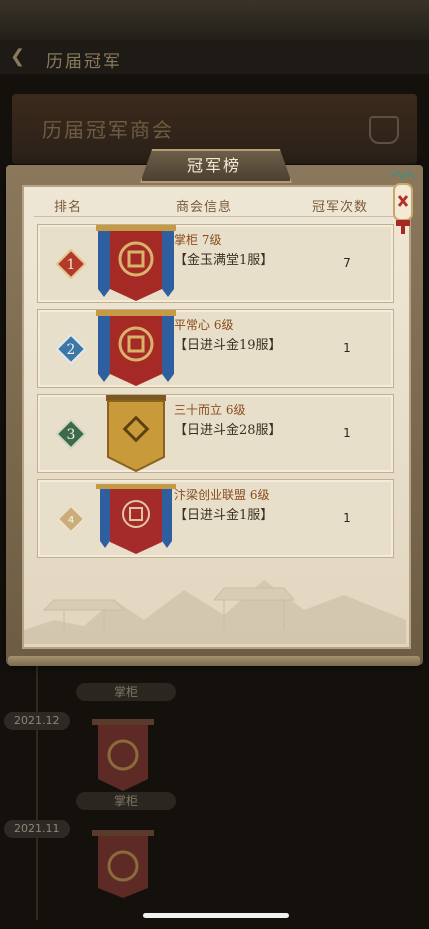  I want to click on svg-text: 1, so click(71, 265).